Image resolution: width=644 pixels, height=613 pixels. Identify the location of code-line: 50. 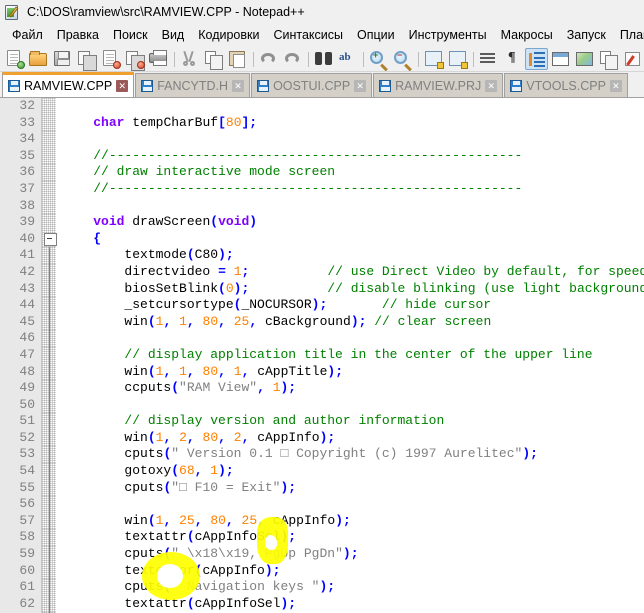
(322, 405).